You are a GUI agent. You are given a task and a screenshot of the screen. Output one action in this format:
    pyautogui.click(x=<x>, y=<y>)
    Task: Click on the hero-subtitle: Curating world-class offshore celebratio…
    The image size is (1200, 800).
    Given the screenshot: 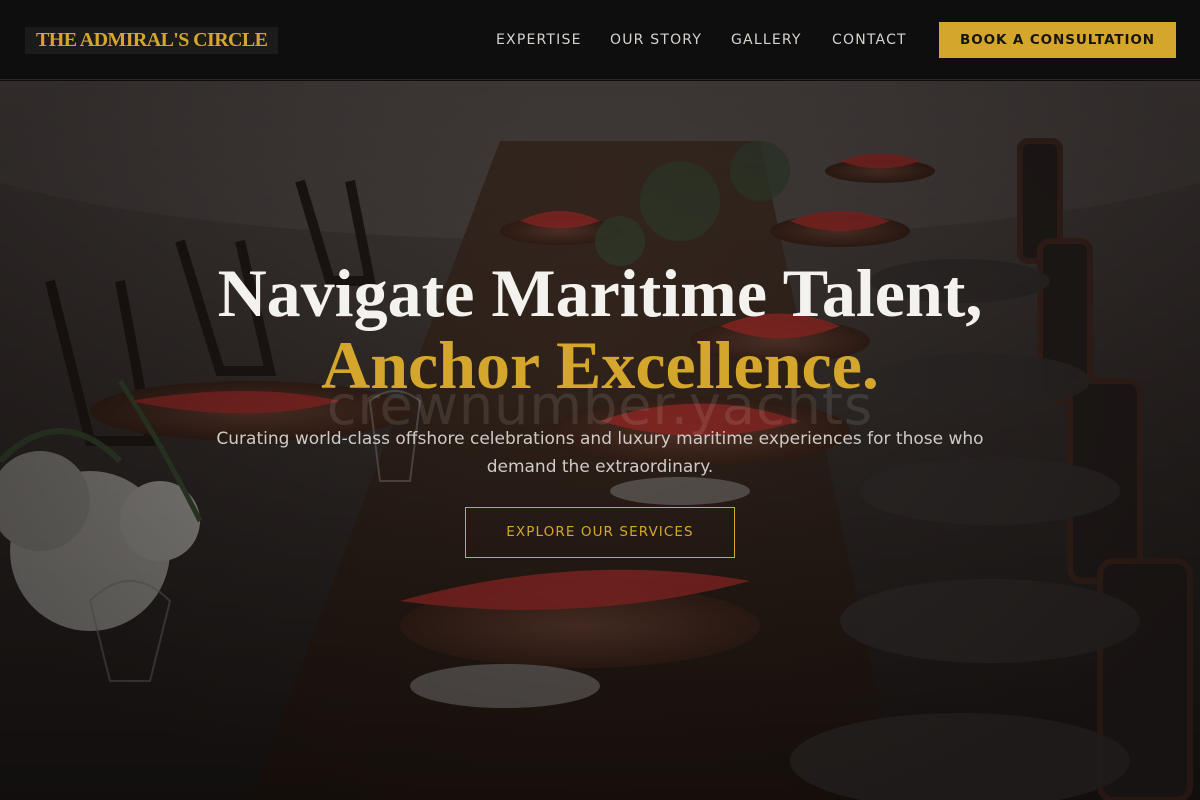 What is the action you would take?
    pyautogui.click(x=600, y=453)
    